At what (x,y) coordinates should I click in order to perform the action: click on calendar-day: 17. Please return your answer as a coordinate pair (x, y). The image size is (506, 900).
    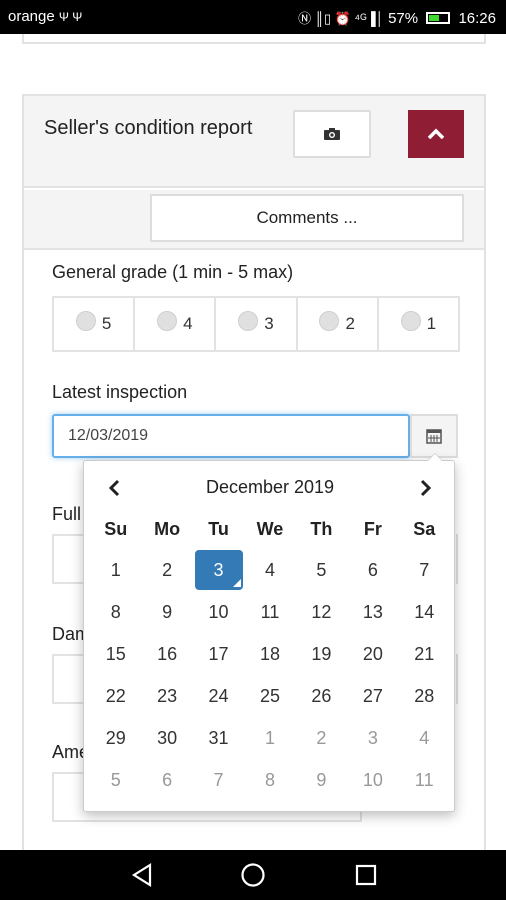
    Looking at the image, I should click on (218, 654).